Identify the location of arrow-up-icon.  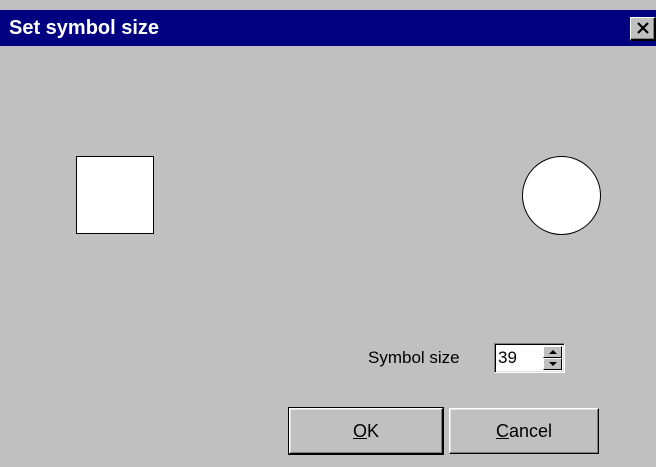
(553, 352).